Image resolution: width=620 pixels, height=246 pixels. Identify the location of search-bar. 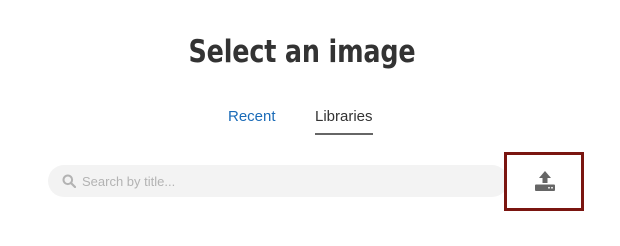
(278, 181).